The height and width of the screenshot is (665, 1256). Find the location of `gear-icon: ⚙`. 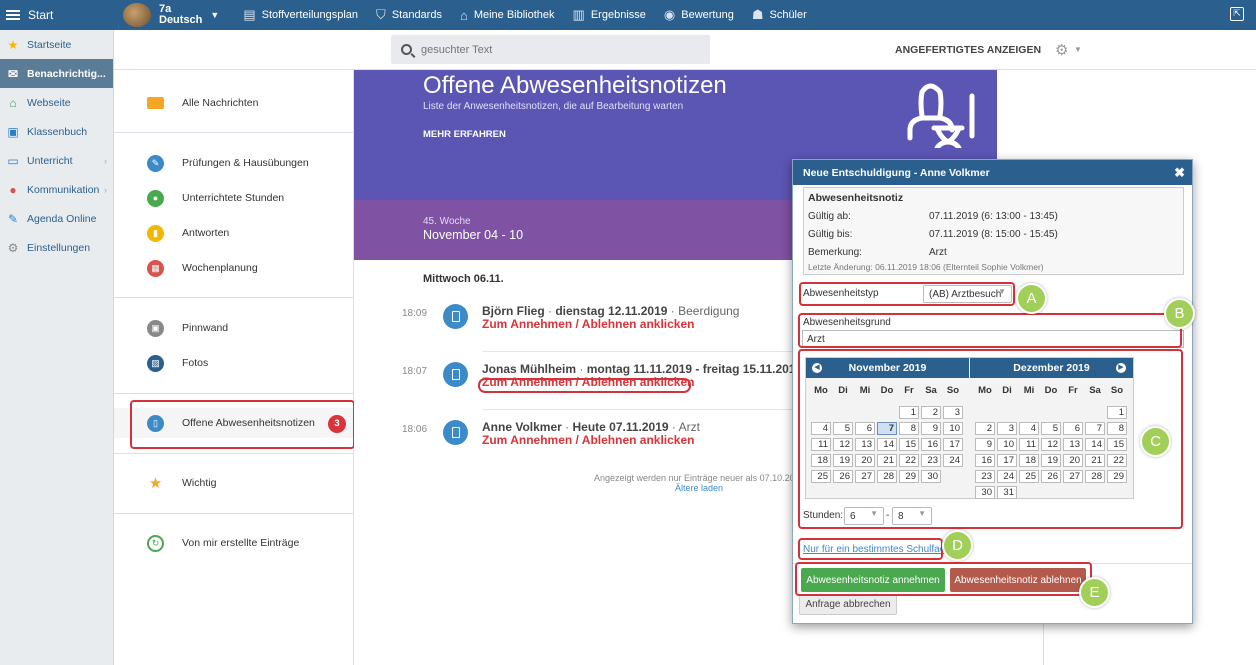

gear-icon: ⚙ is located at coordinates (1061, 50).